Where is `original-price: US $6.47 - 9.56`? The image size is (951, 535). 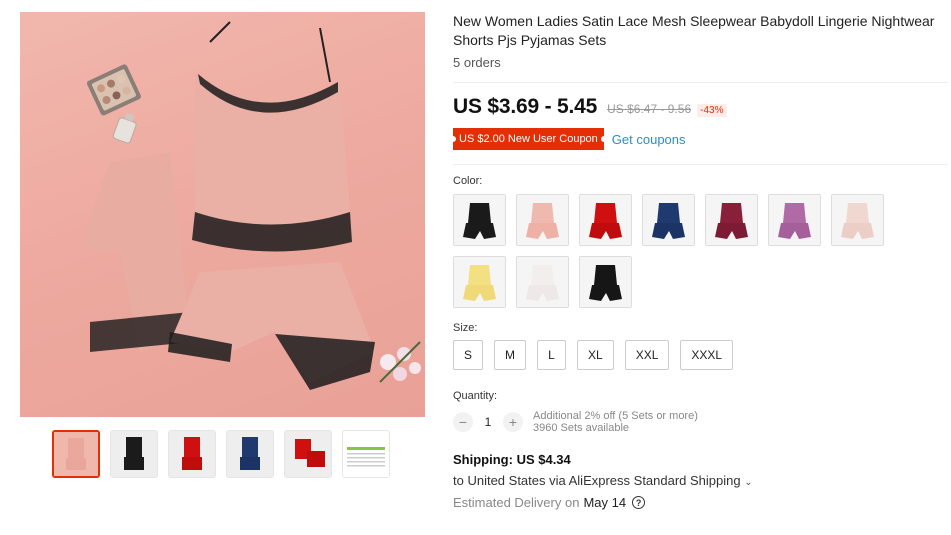 original-price: US $6.47 - 9.56 is located at coordinates (649, 109).